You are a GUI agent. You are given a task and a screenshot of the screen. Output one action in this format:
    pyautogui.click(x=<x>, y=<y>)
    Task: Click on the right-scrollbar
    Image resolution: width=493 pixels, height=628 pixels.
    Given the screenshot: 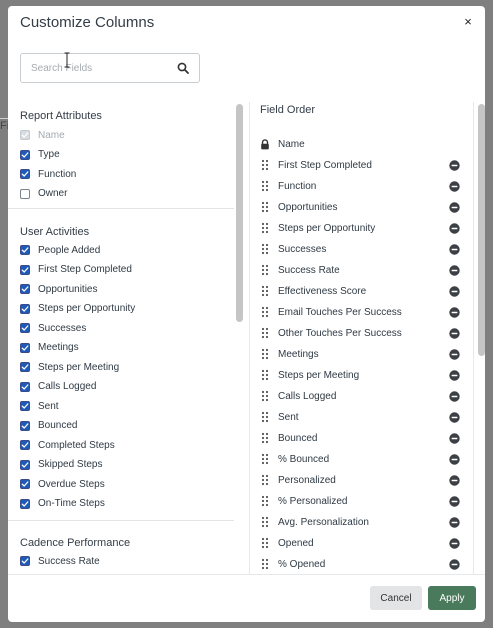 What is the action you would take?
    pyautogui.click(x=481, y=230)
    